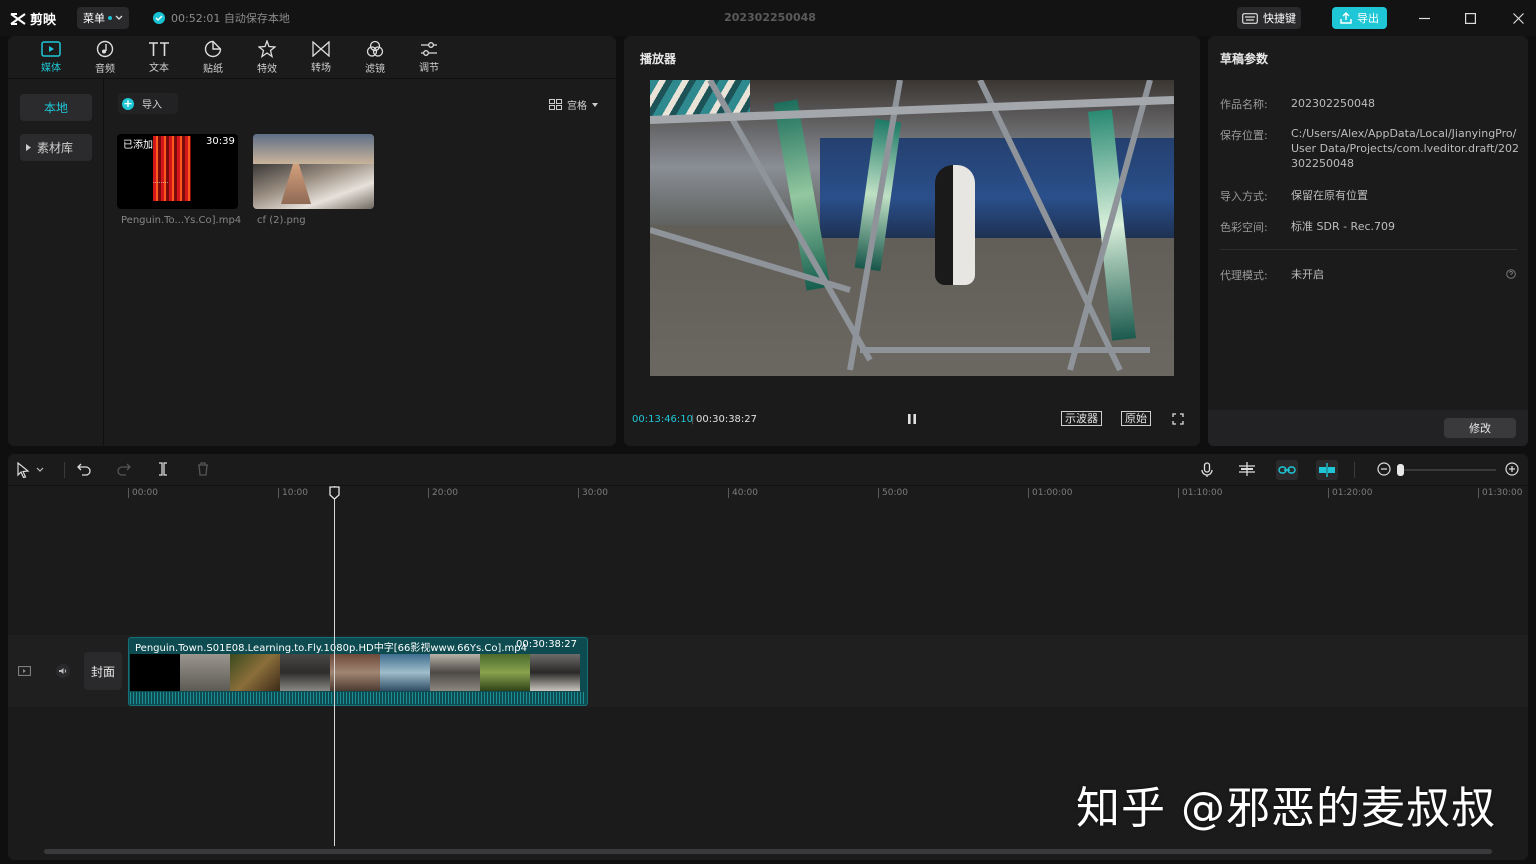 The image size is (1536, 864). I want to click on zoom-slider-track, so click(1448, 470).